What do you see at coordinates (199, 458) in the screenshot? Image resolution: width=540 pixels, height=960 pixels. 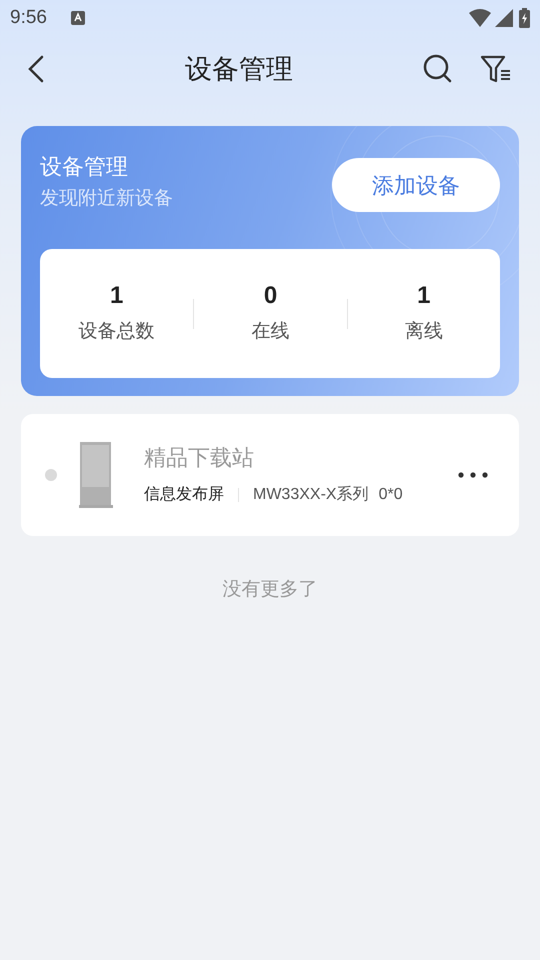 I see `device-name: 精品下载站` at bounding box center [199, 458].